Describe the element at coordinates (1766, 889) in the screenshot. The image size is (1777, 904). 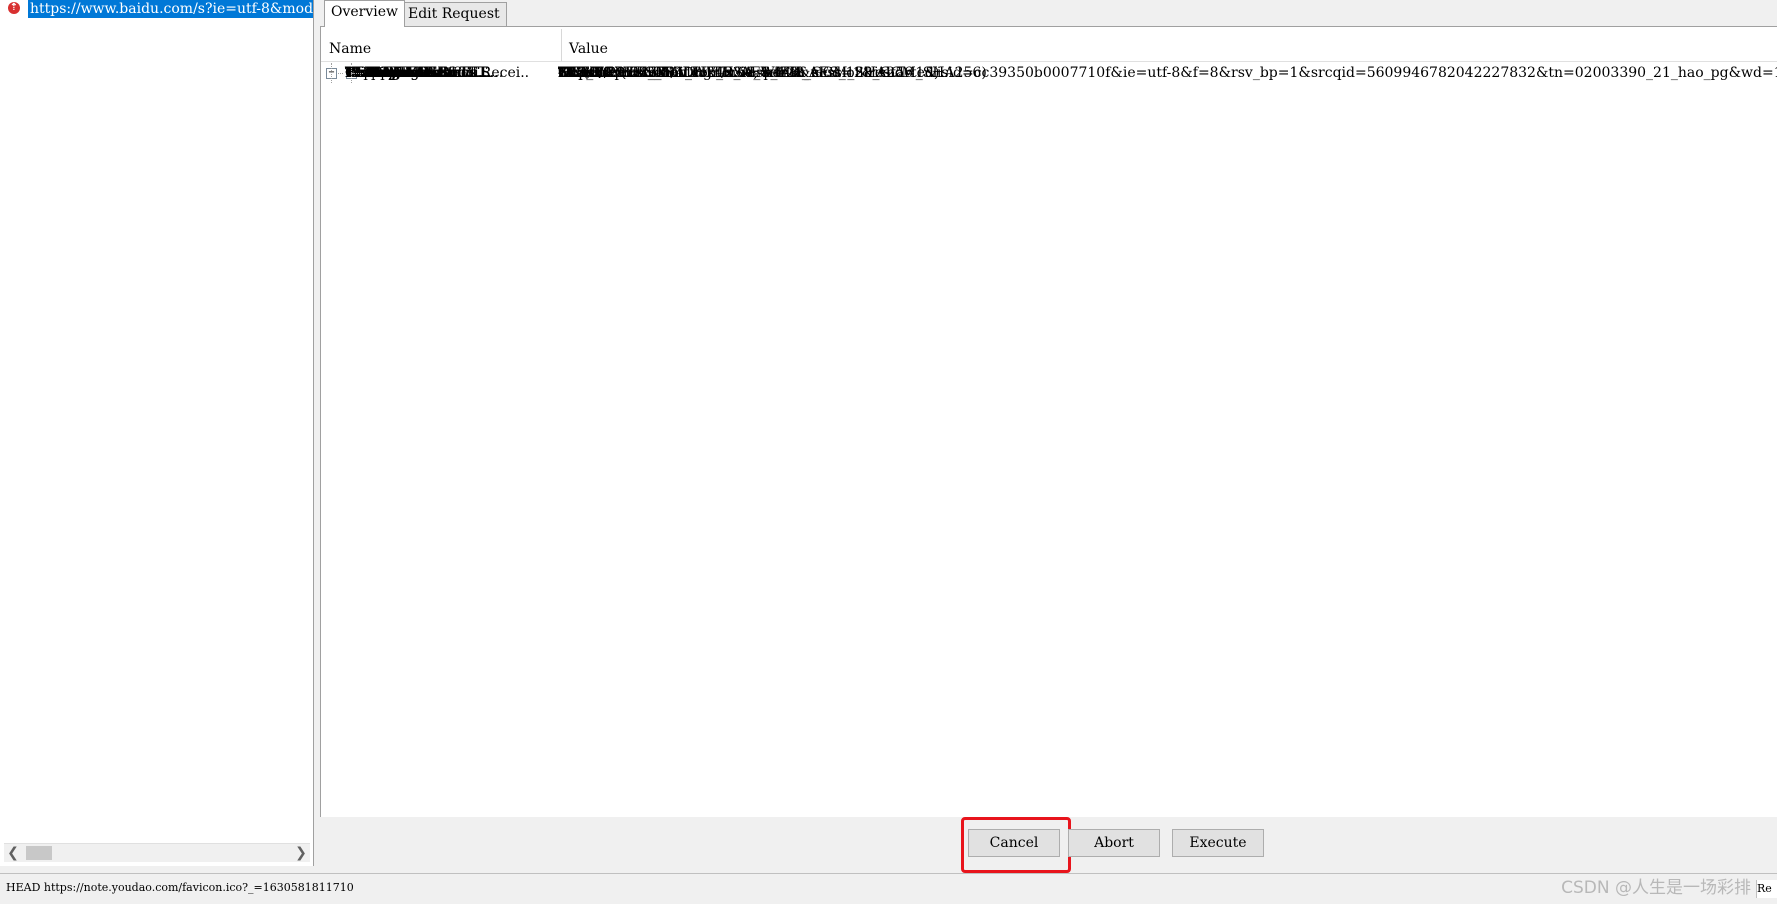
I see `status-edge-label: Re` at that location.